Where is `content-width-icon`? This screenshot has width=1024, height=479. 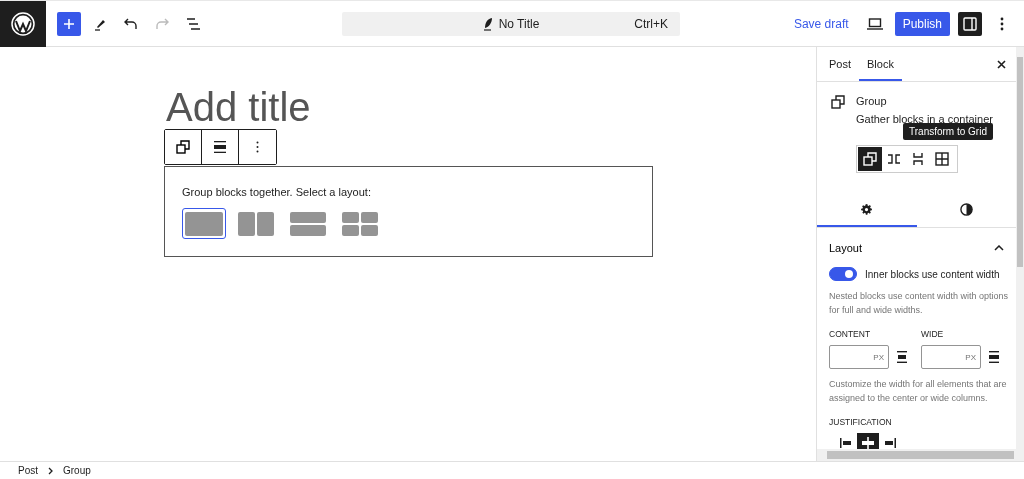 content-width-icon is located at coordinates (902, 357).